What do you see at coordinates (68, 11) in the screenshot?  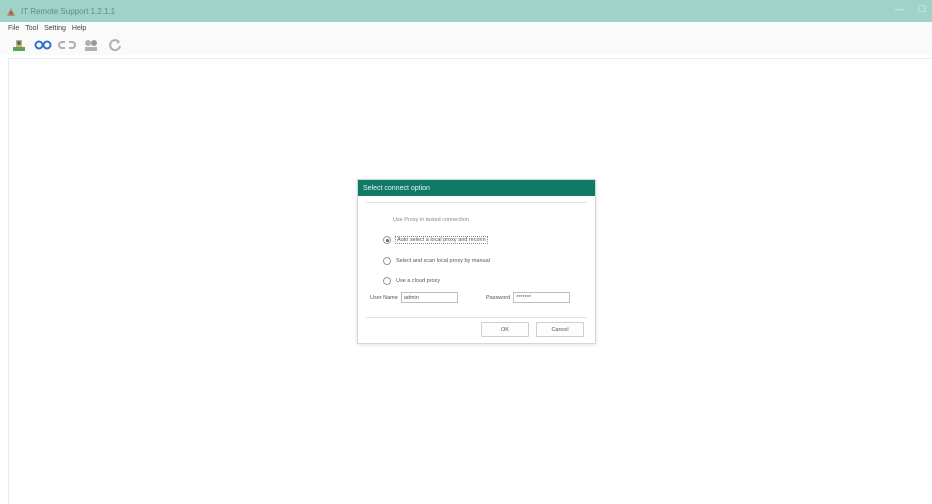 I see `window-title: IT Remote Support 1.2.1.1` at bounding box center [68, 11].